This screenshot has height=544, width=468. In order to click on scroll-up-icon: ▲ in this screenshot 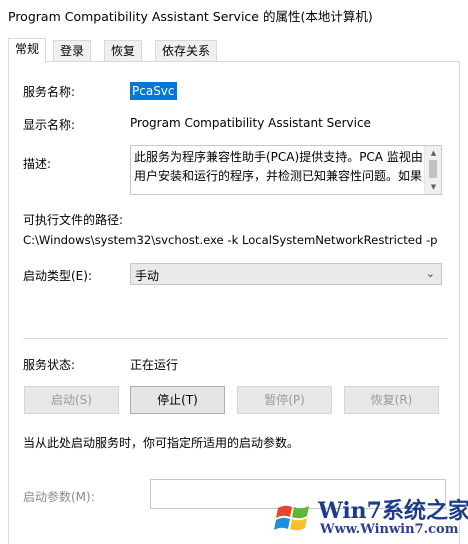, I will do `click(433, 153)`.